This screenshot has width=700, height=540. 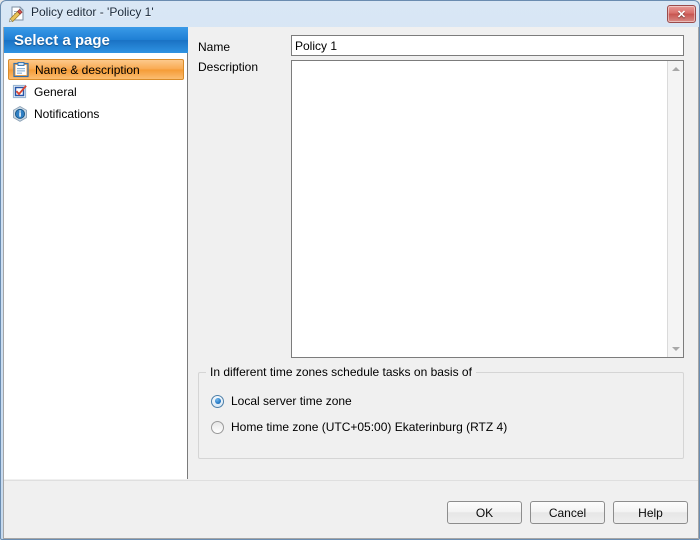 I want to click on name-label: Name, so click(x=214, y=47).